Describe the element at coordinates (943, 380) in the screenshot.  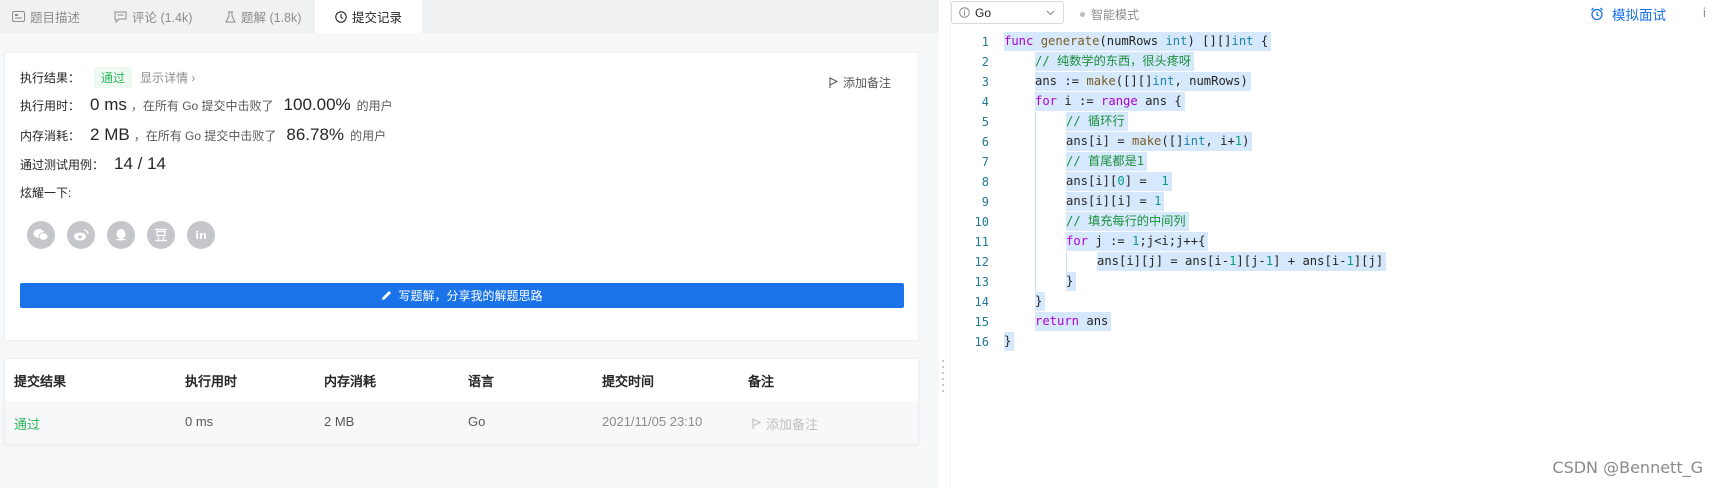
I see `panel-resize-handle` at that location.